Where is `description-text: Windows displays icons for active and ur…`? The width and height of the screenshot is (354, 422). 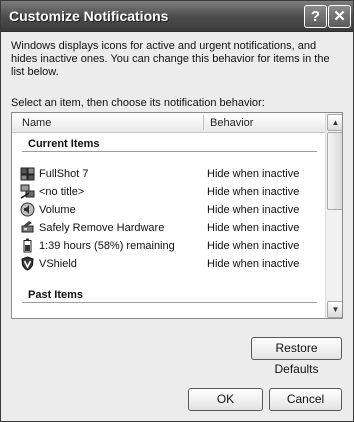 description-text: Windows displays icons for active and ur… is located at coordinates (170, 59).